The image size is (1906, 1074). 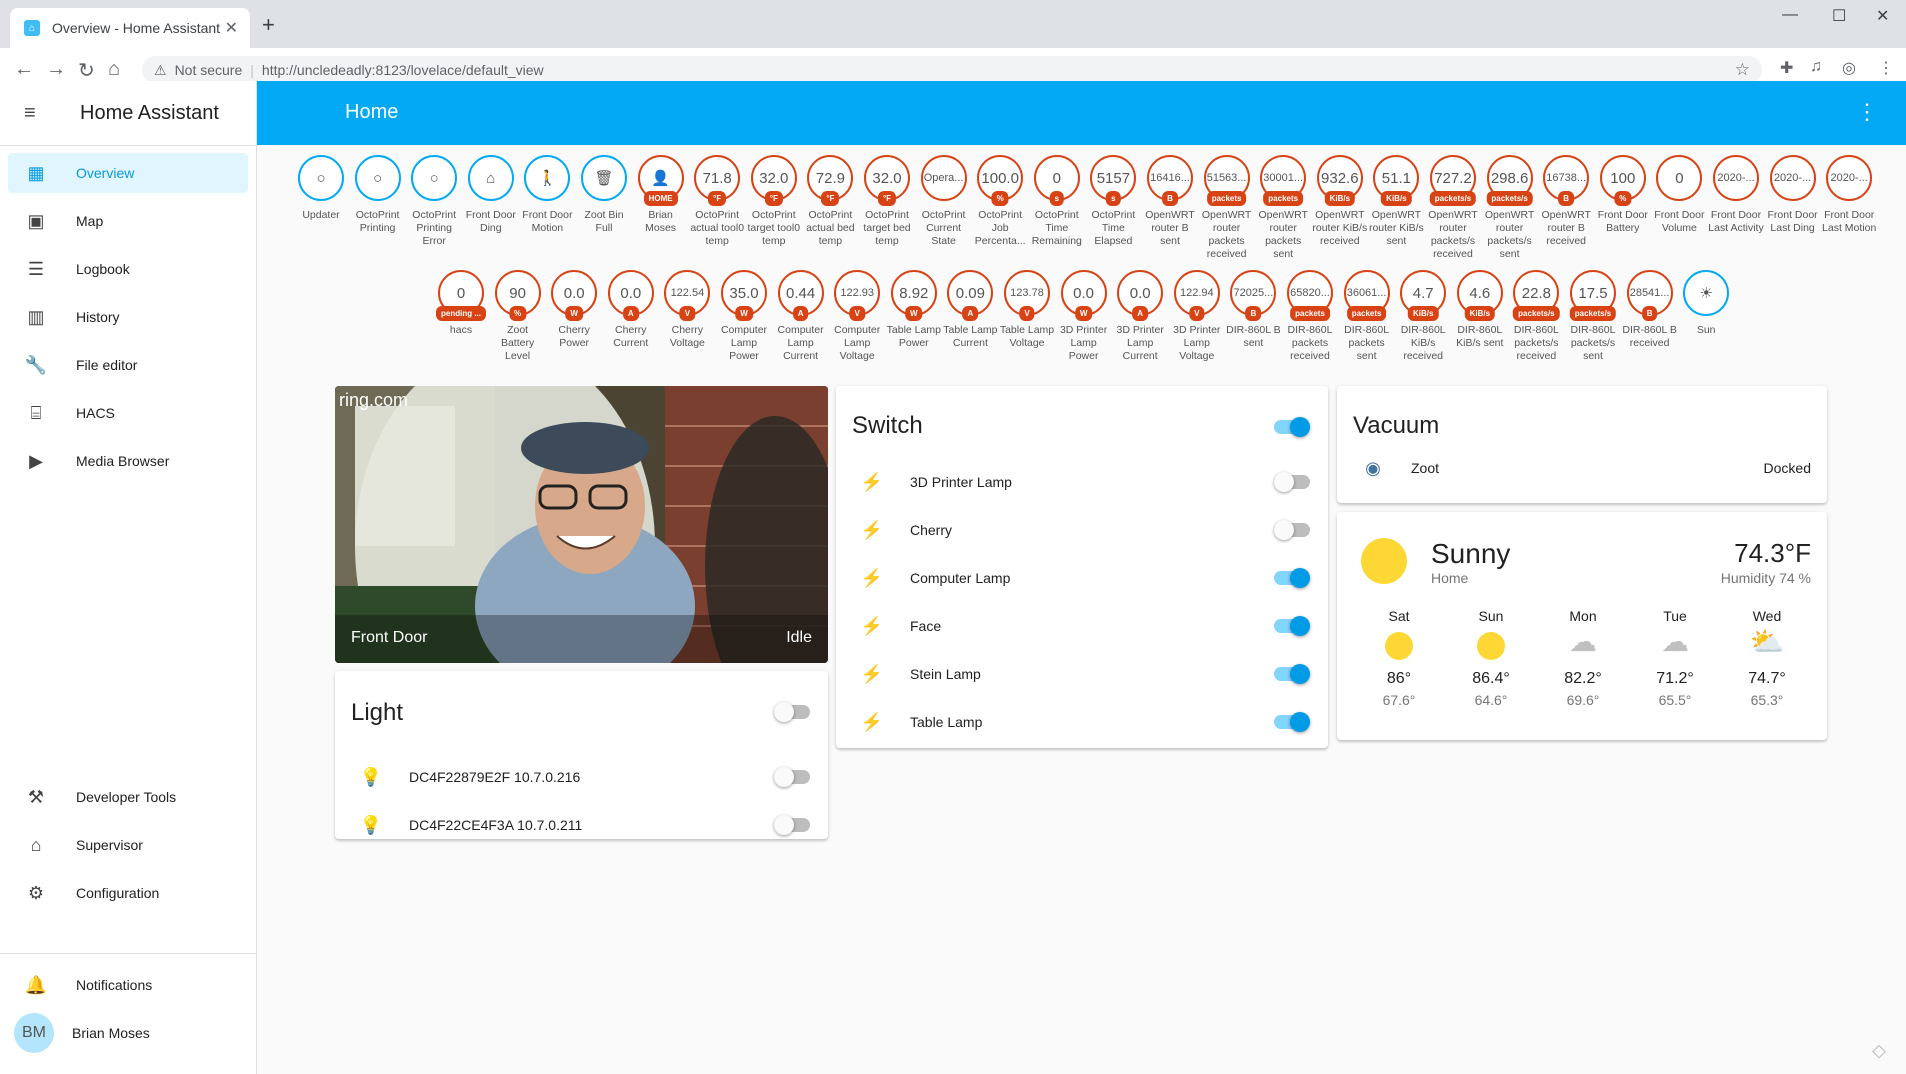 What do you see at coordinates (914, 310) in the screenshot?
I see `badge: 8.92 W Table Lamp Power` at bounding box center [914, 310].